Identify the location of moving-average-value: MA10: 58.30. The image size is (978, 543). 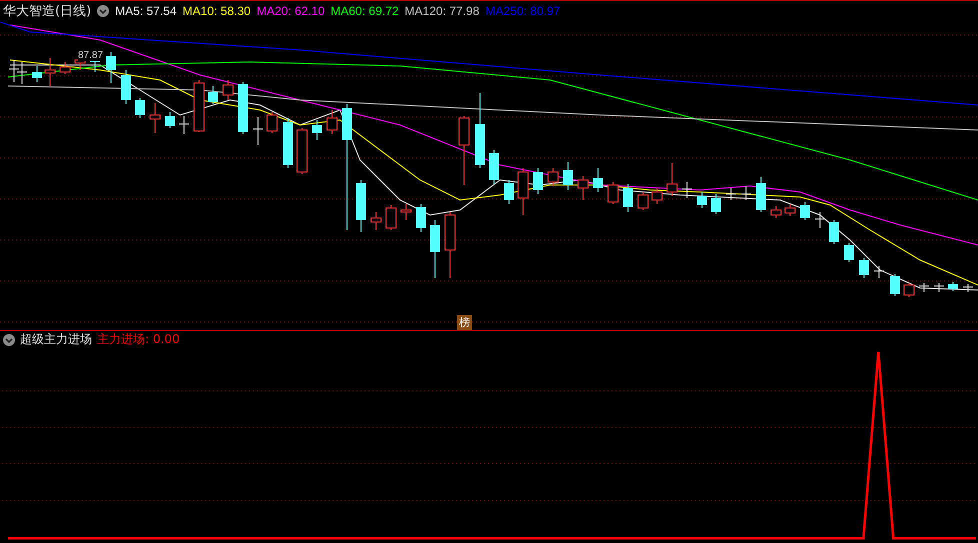
(216, 11).